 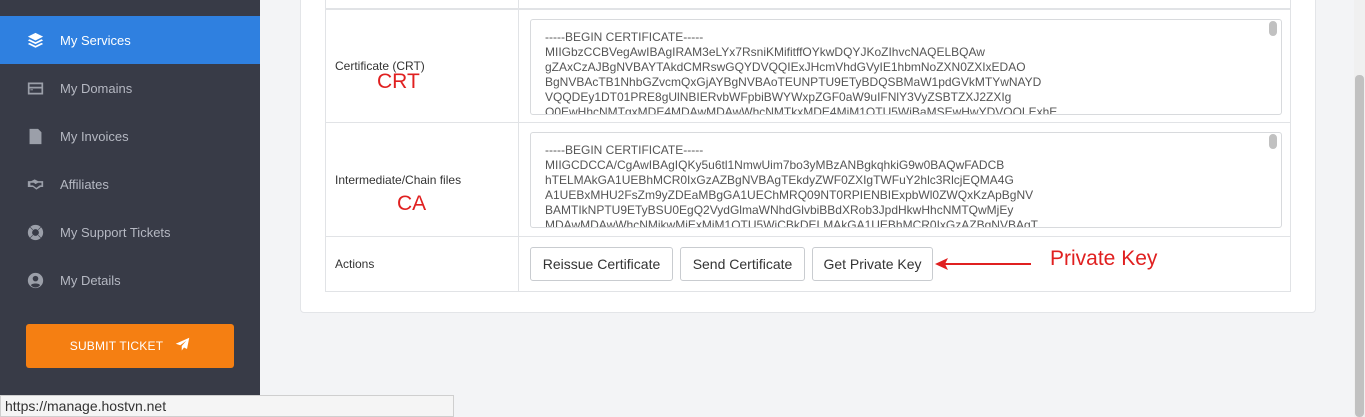 I want to click on sidebar-item-label: My Domains, so click(x=96, y=88).